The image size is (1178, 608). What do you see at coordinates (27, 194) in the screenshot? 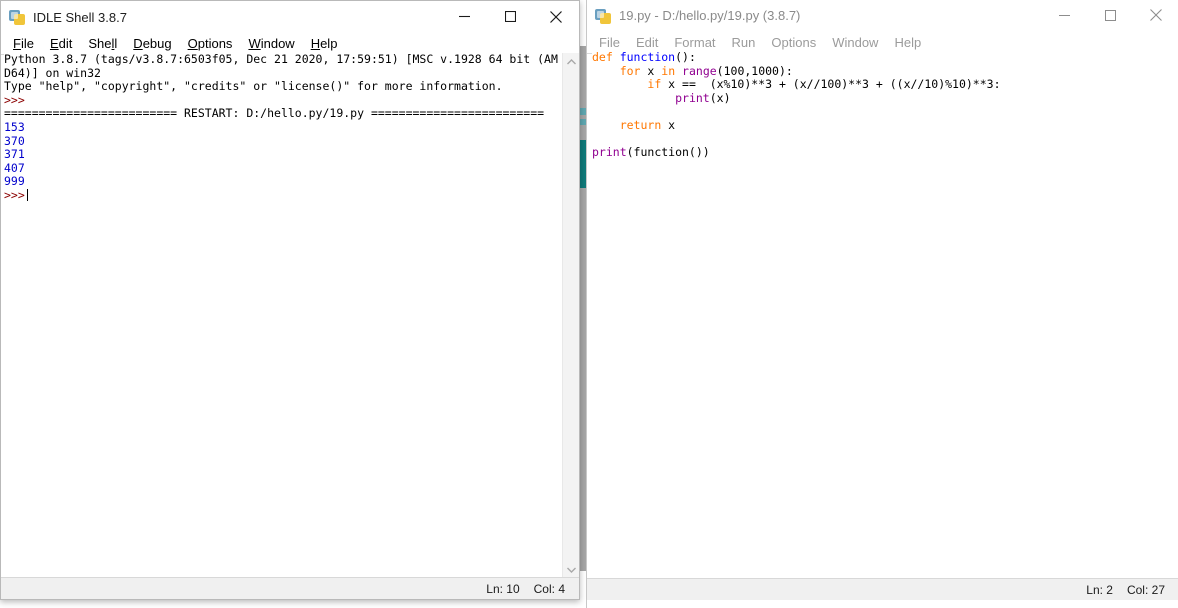
I see `text-caret` at bounding box center [27, 194].